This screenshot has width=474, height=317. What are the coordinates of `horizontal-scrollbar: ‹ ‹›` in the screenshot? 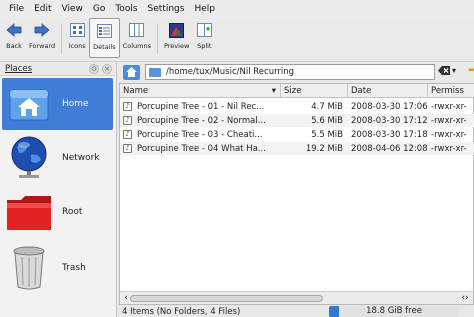 It's located at (296, 297).